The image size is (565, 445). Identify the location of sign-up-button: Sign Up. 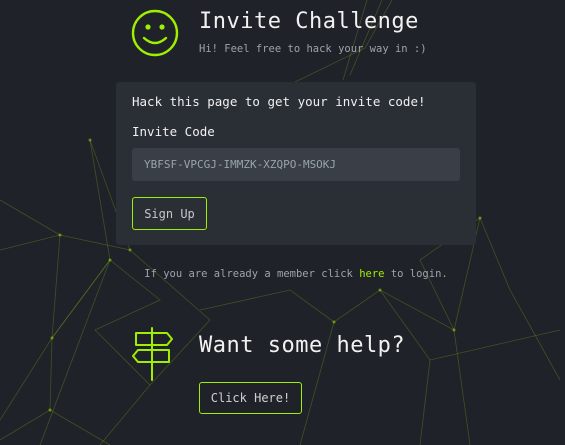
(169, 213).